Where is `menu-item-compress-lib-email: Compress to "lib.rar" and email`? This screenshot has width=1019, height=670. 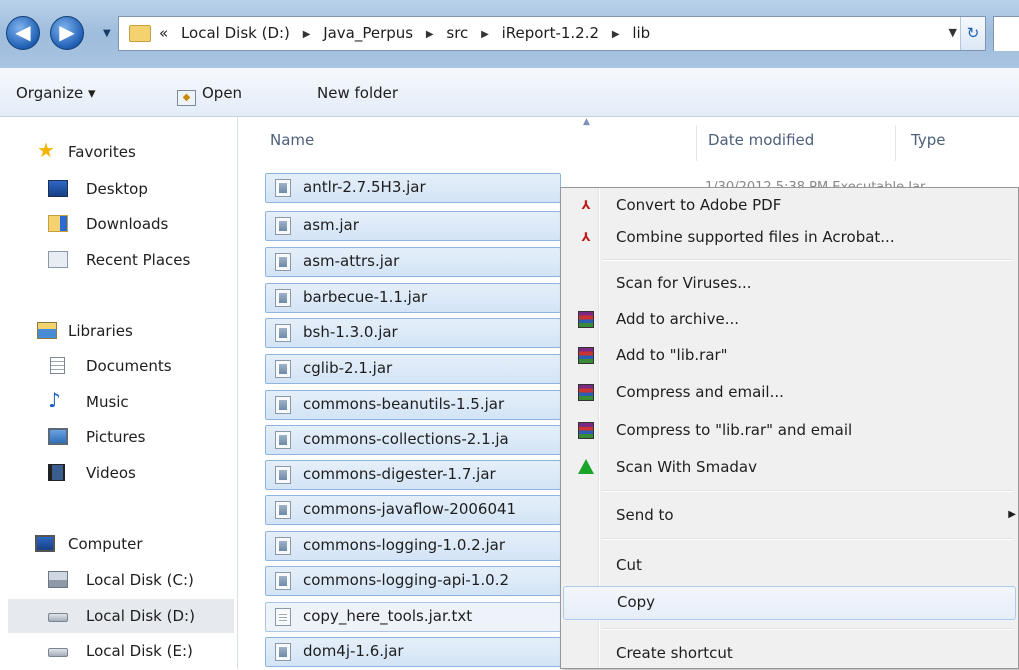
menu-item-compress-lib-email: Compress to "lib.rar" and email is located at coordinates (789, 431).